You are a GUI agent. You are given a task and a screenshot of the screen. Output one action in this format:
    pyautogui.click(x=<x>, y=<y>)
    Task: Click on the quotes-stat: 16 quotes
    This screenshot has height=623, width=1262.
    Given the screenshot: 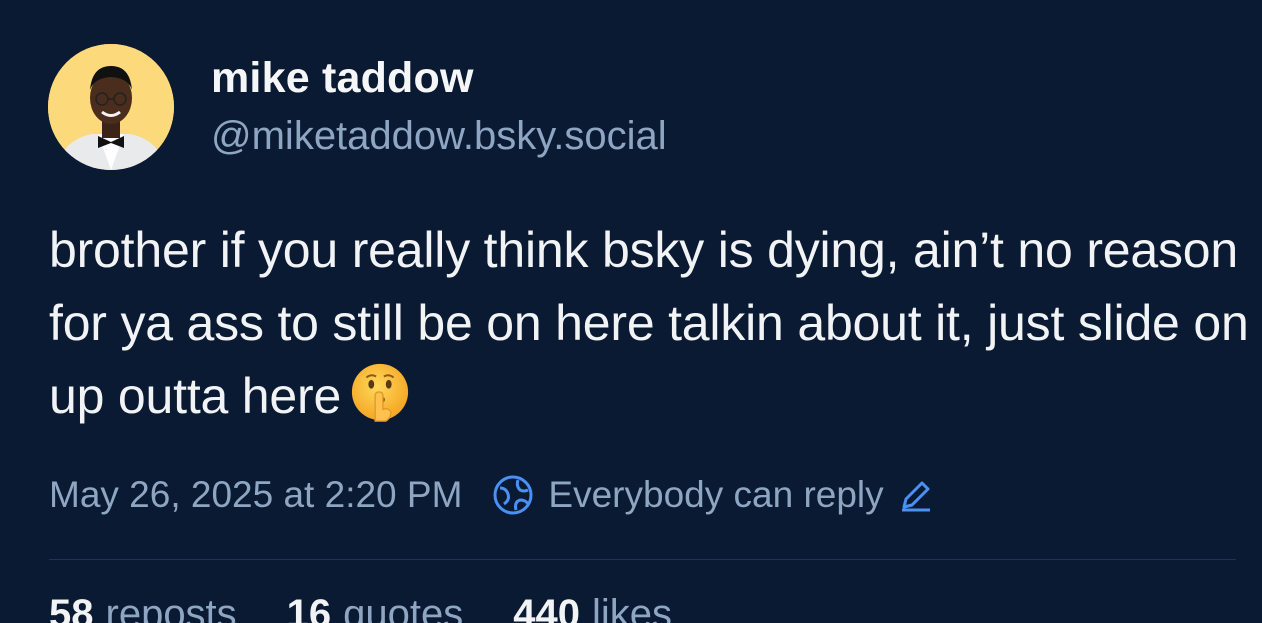 What is the action you would take?
    pyautogui.click(x=375, y=607)
    